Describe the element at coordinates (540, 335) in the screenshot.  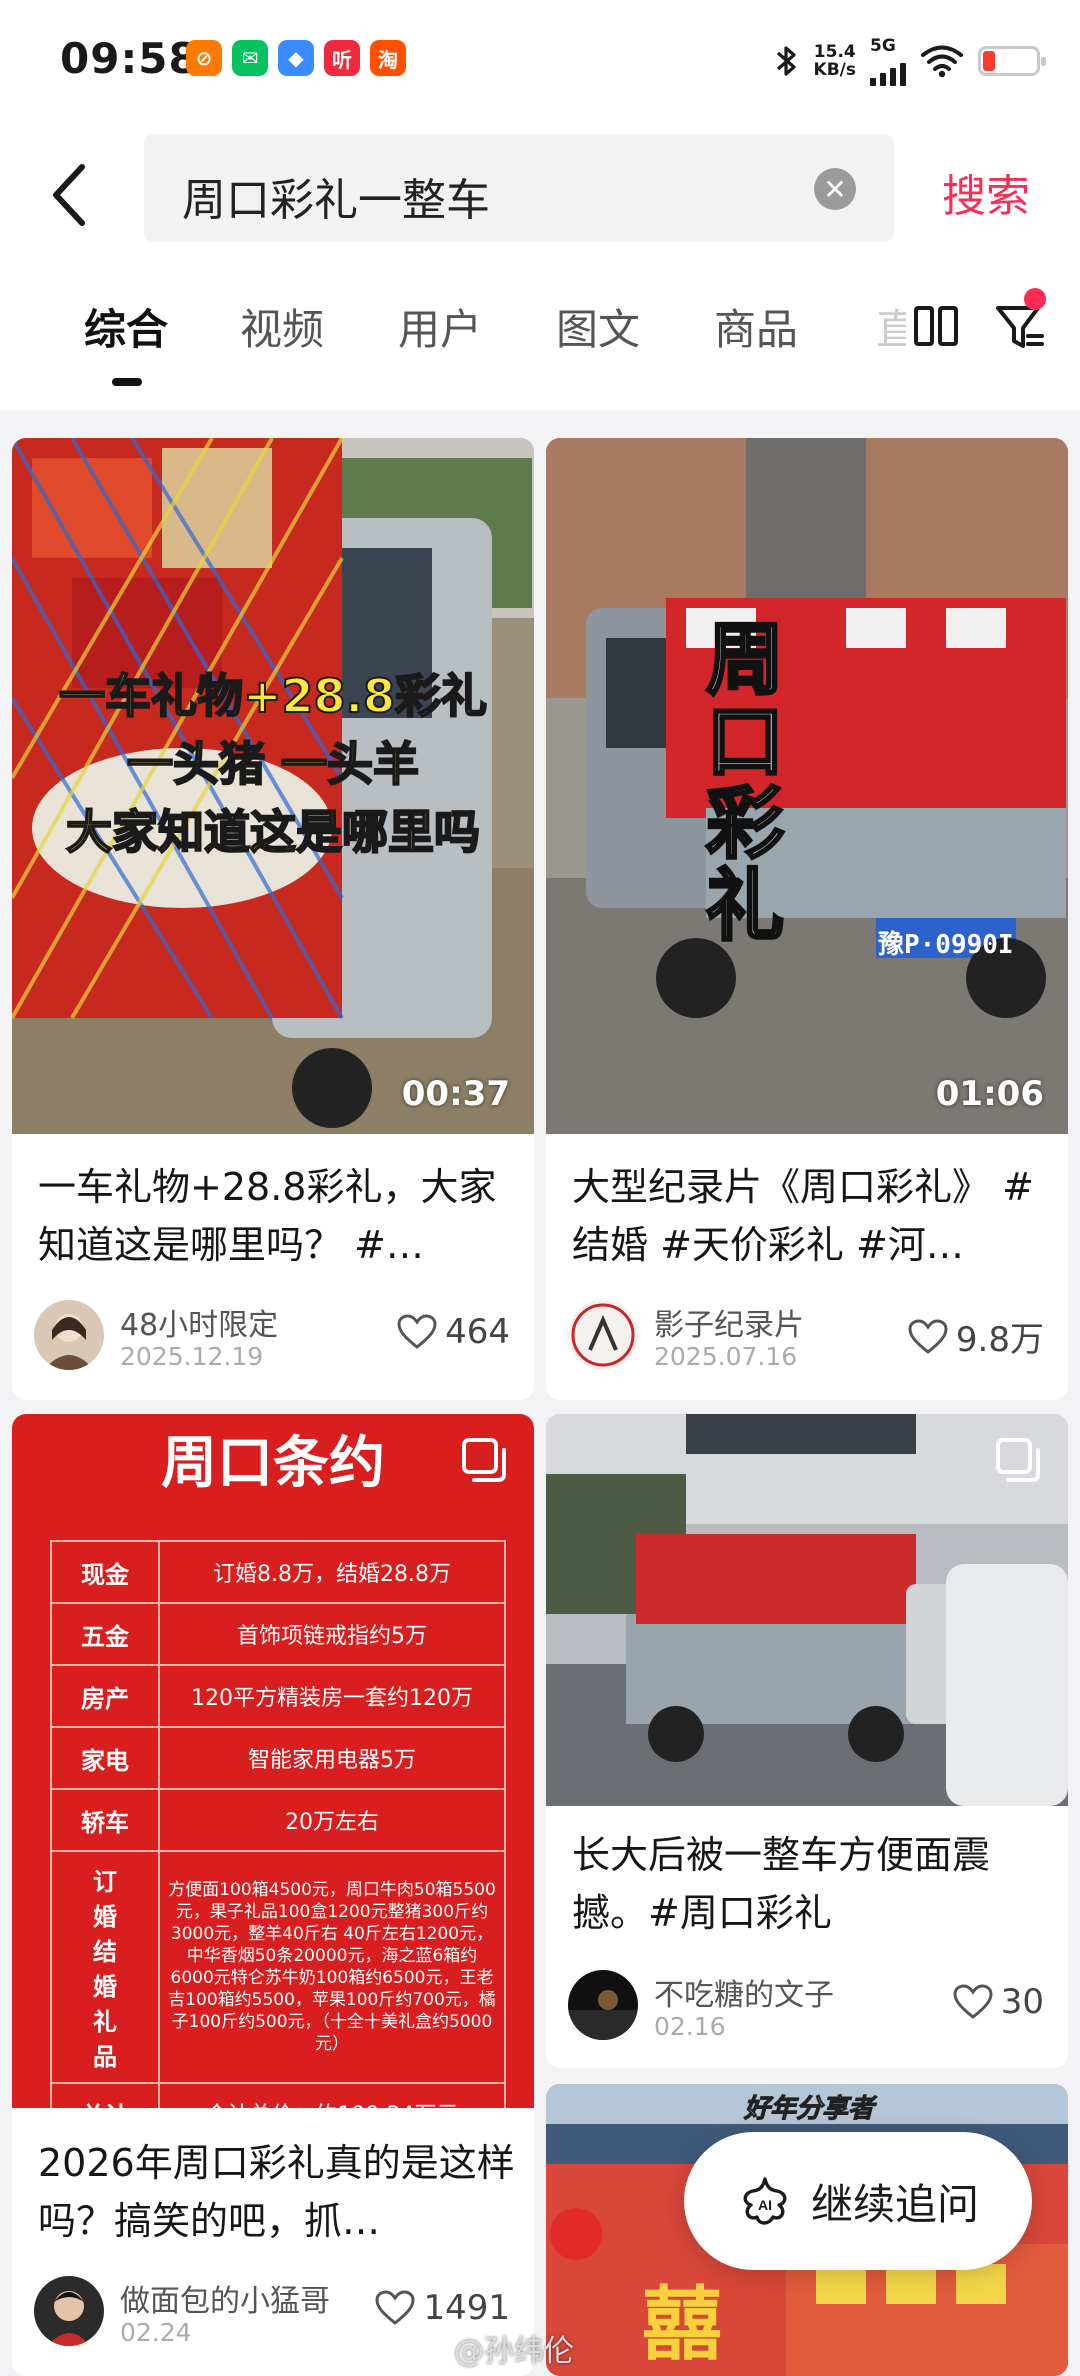
I see `tab-bar: 综合 视频 用户 图文 商品 直` at that location.